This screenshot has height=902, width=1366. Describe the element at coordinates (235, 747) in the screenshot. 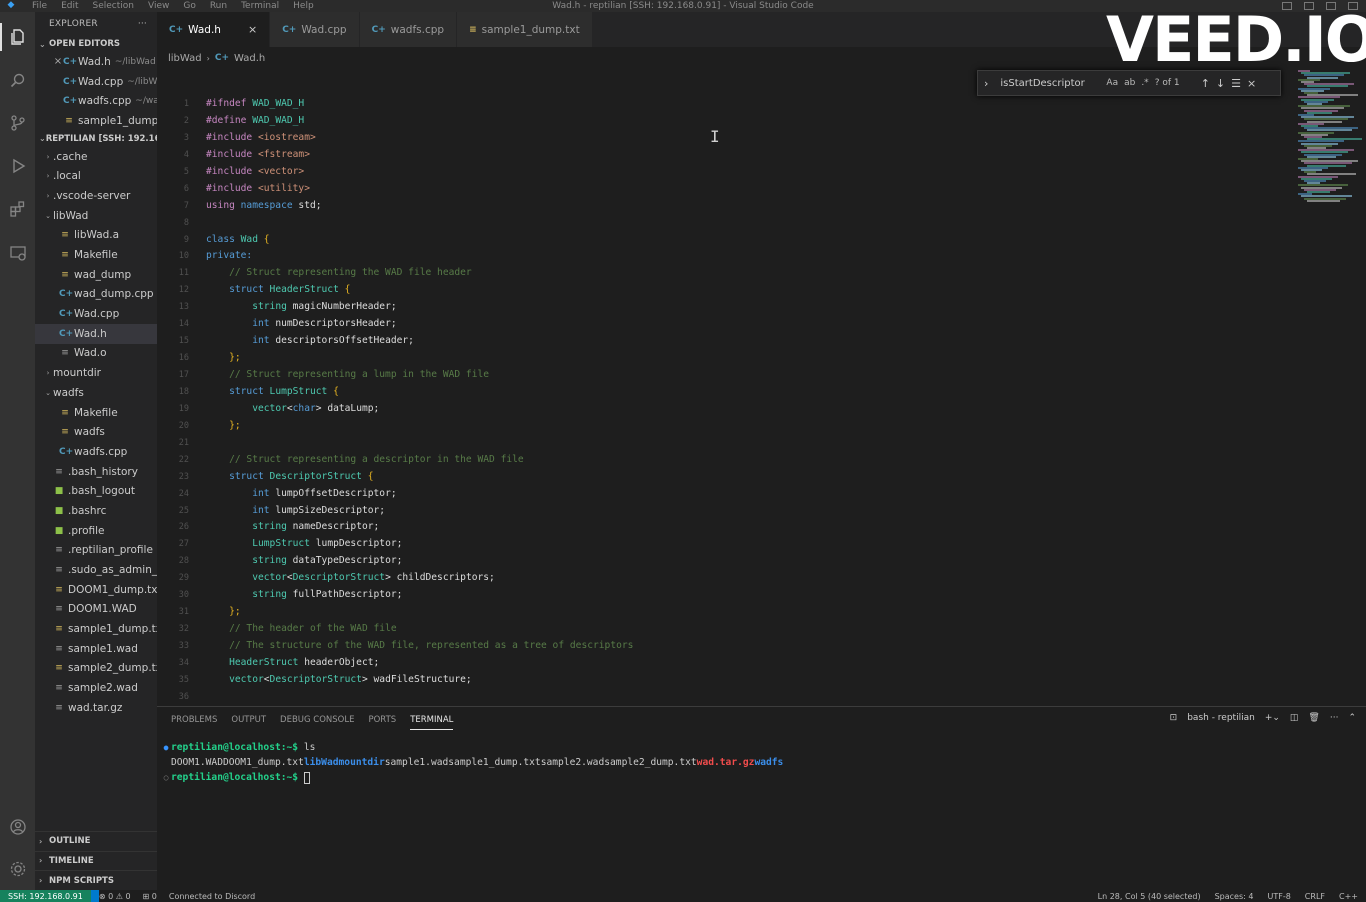

I see `terminal-prompt: reptilian@localhost:~$` at that location.